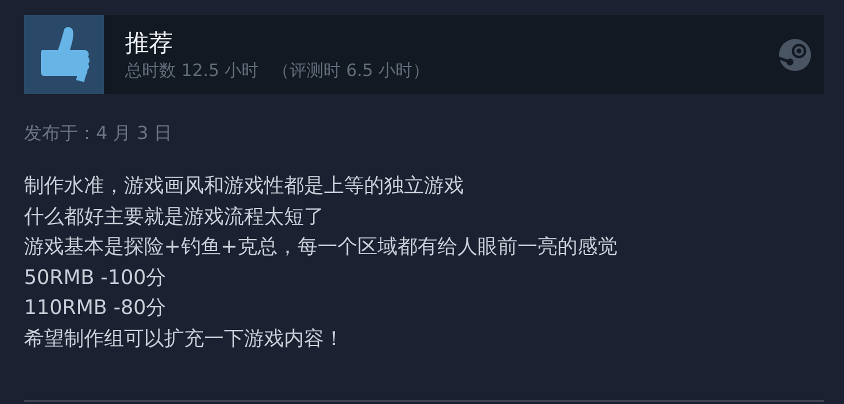  I want to click on steam-logo-icon, so click(795, 55).